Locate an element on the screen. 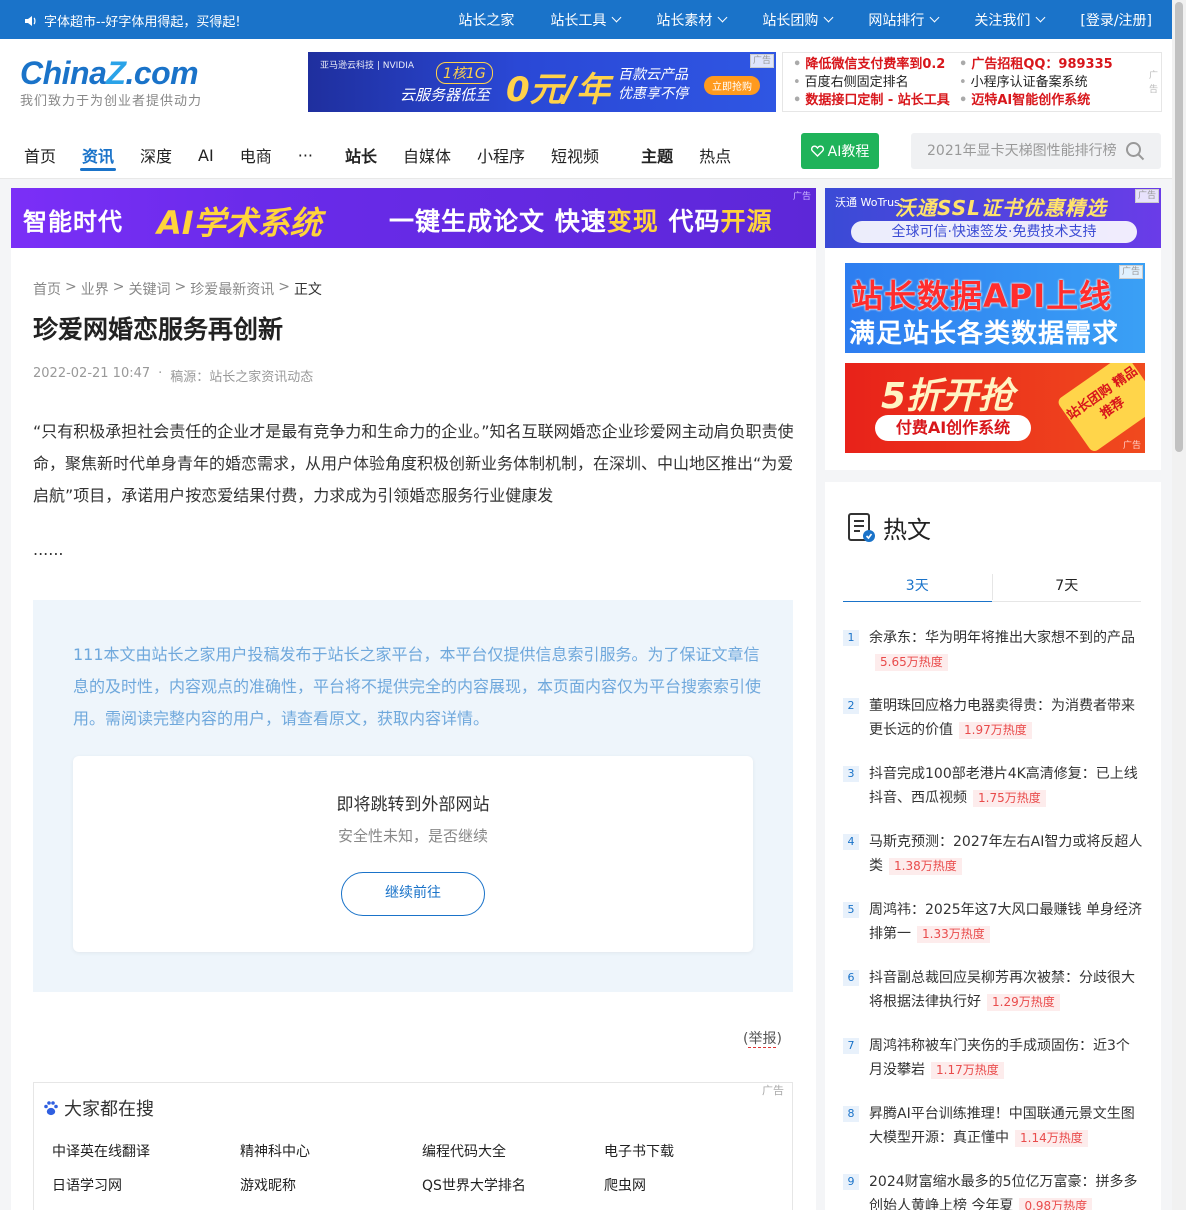 This screenshot has width=1186, height=1210. hot-tab: 7天 is located at coordinates (1067, 586).